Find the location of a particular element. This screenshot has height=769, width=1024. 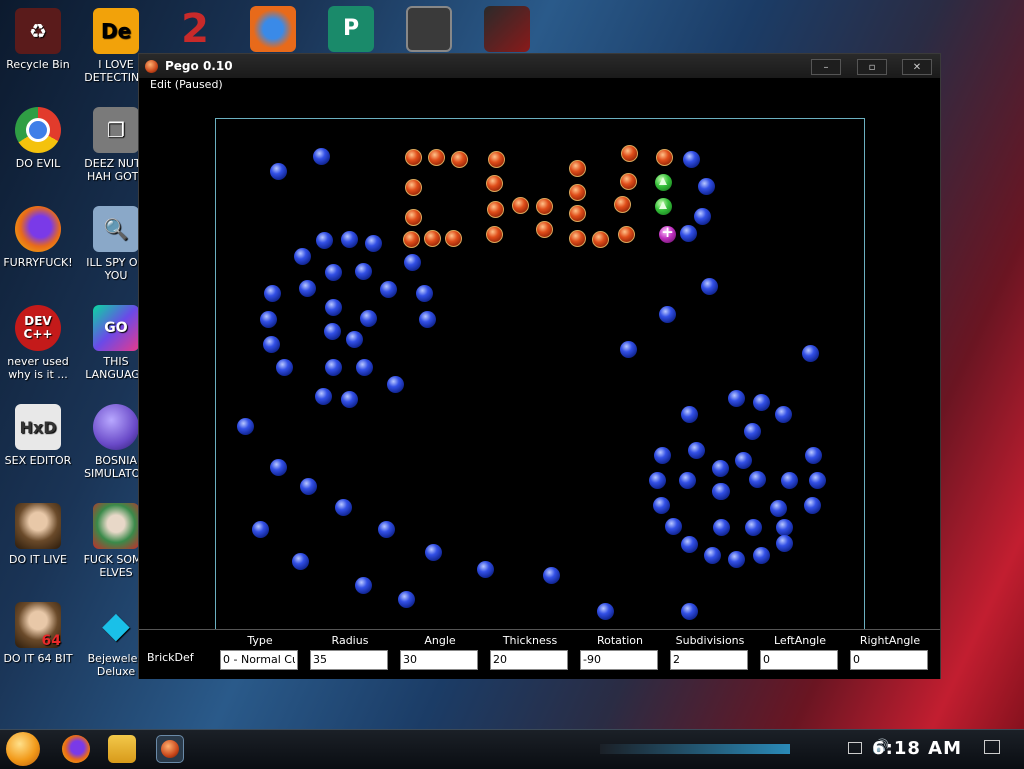

p-app-icon is located at coordinates (273, 29).